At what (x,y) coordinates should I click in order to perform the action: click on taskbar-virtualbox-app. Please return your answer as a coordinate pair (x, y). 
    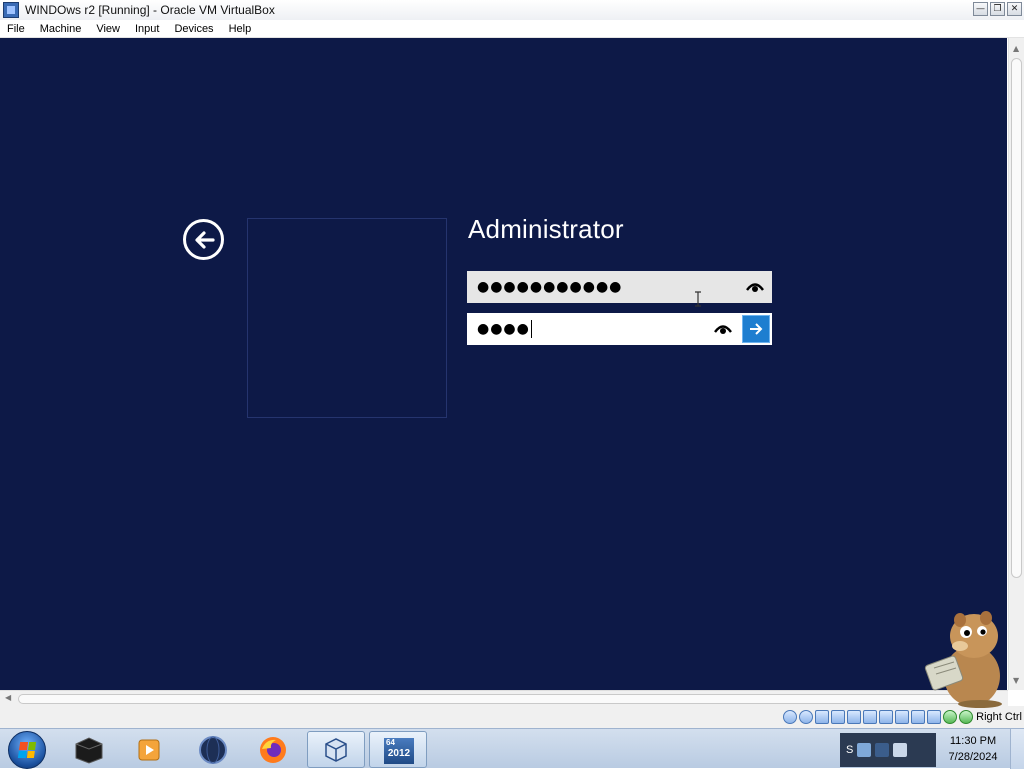
    Looking at the image, I should click on (336, 749).